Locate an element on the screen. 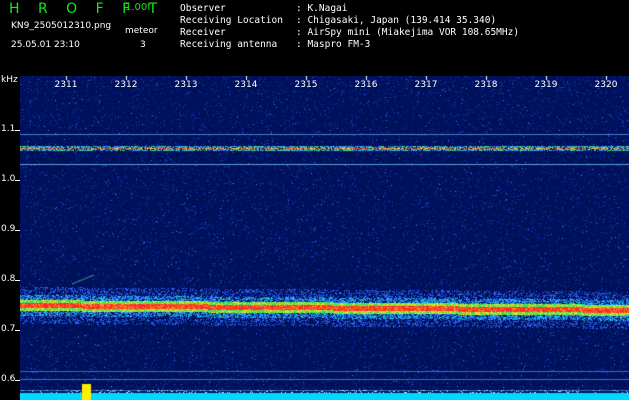 The image size is (629, 400). info-row-observer: Observer : K.Nagai is located at coordinates (263, 9).